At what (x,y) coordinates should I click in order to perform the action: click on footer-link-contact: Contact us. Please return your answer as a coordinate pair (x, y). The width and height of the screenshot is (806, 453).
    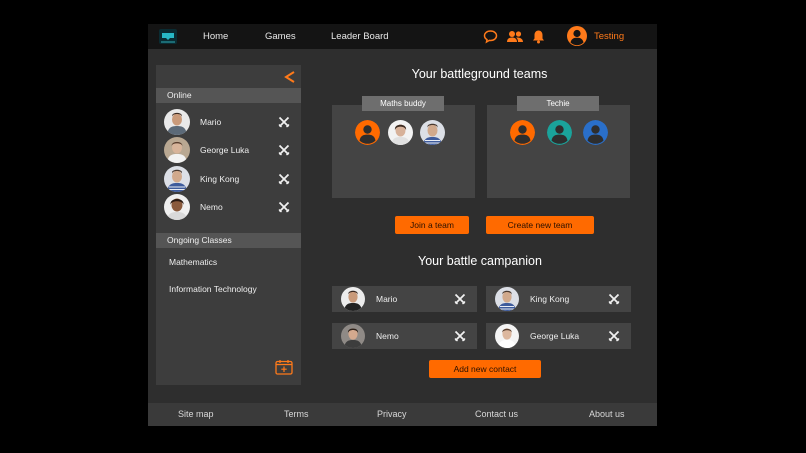
    Looking at the image, I should click on (496, 414).